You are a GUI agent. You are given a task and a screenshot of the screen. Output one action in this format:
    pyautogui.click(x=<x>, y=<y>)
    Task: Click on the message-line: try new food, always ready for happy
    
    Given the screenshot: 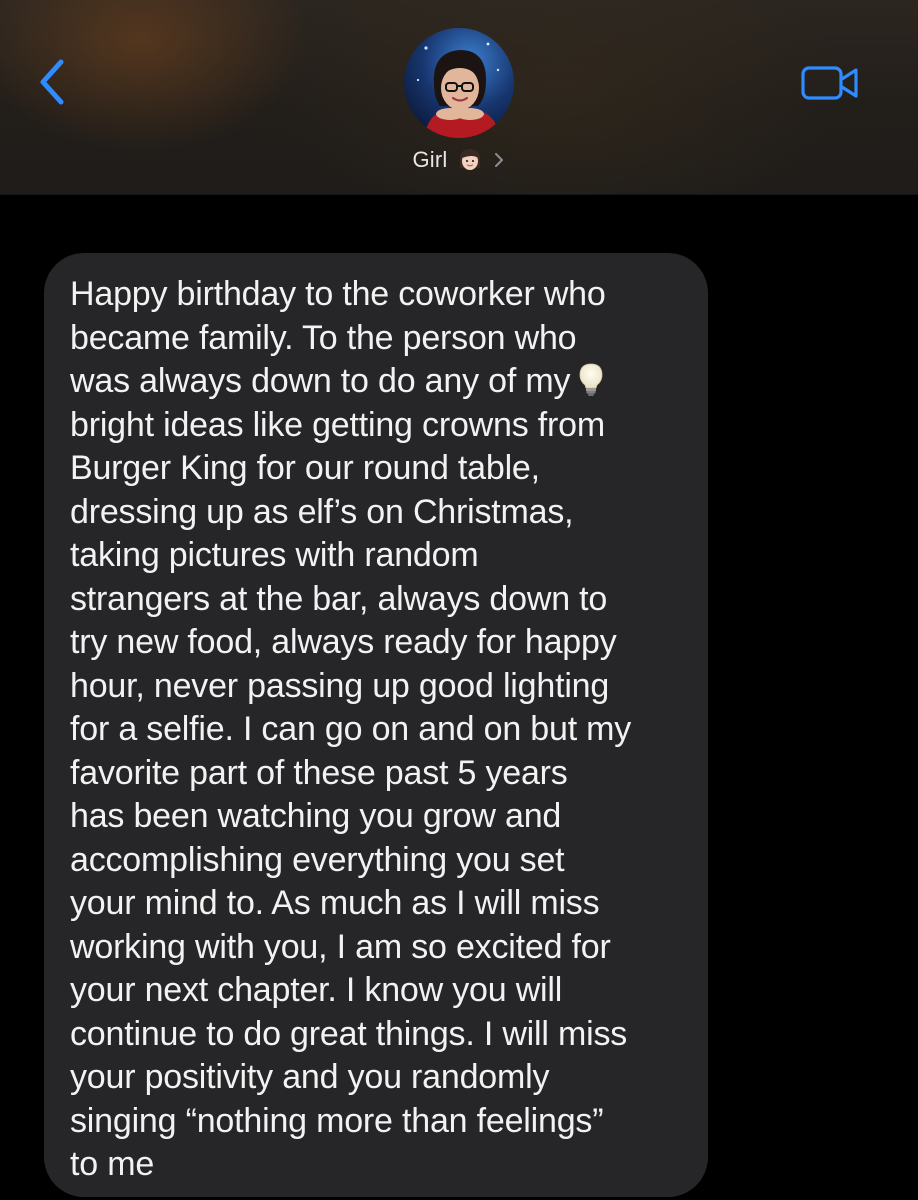 What is the action you would take?
    pyautogui.click(x=343, y=642)
    